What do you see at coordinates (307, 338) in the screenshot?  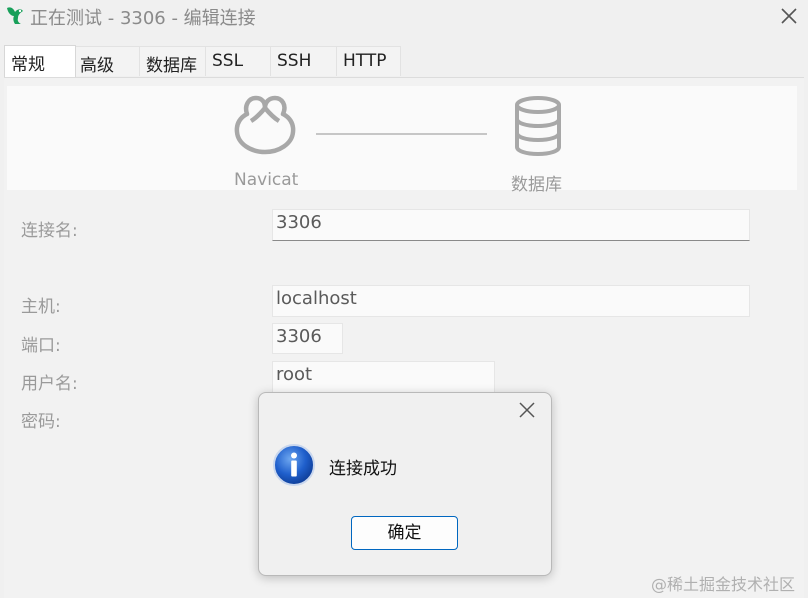 I see `port-input: 3306` at bounding box center [307, 338].